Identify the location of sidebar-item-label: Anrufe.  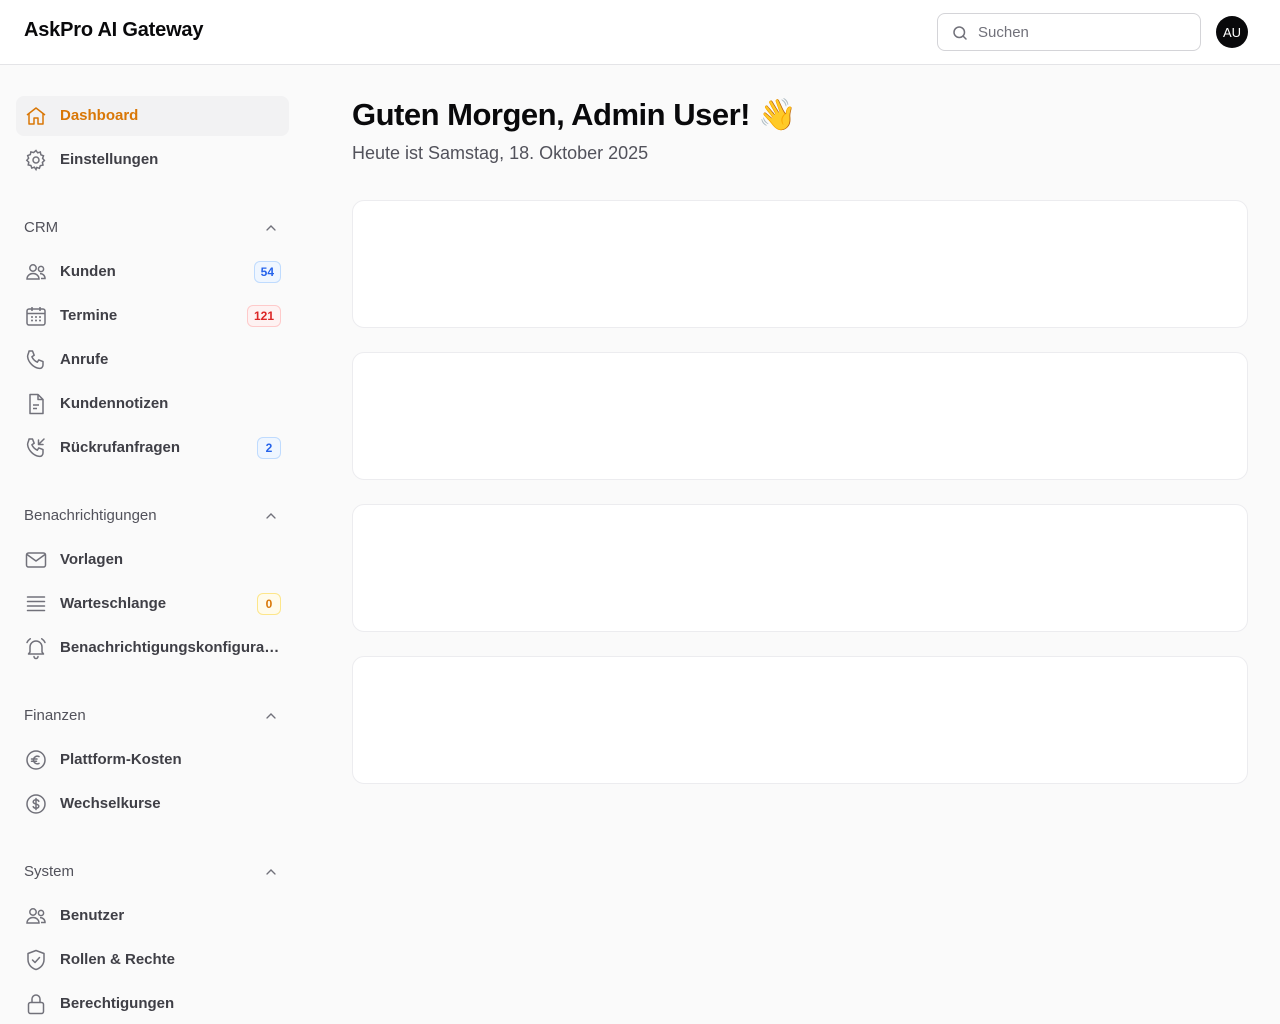
(84, 359).